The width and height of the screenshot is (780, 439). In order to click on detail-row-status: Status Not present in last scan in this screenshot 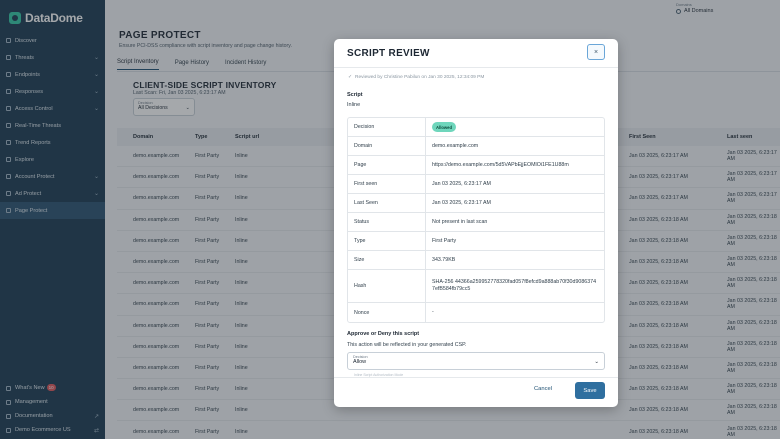, I will do `click(476, 222)`.